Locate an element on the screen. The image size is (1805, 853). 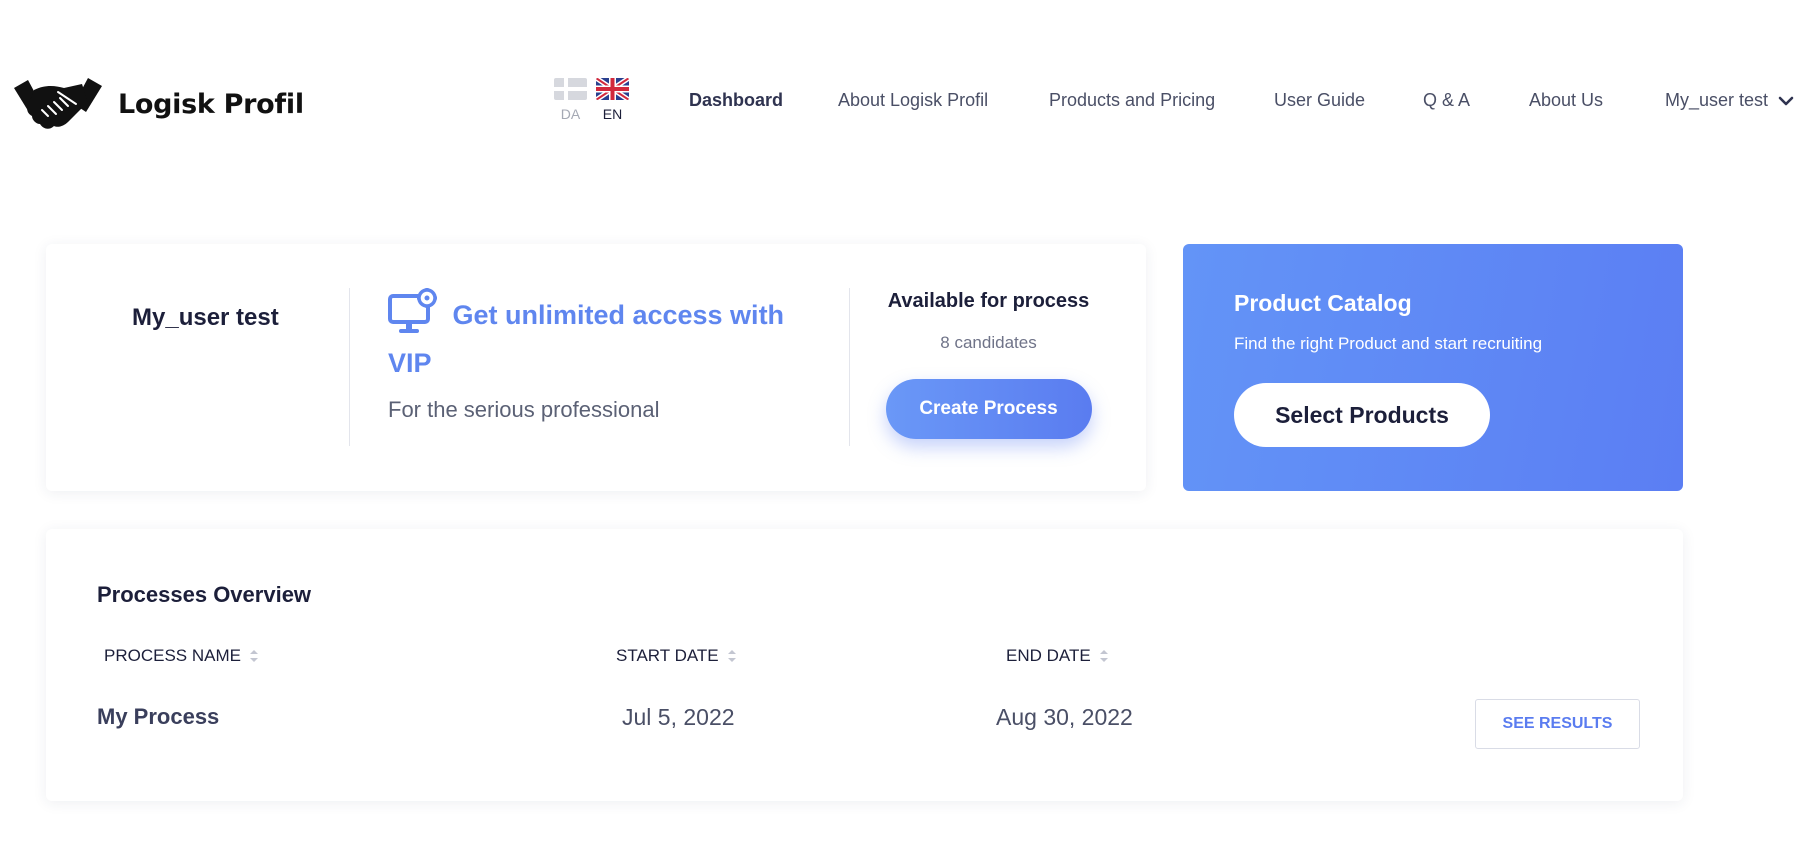
nav-user-guide: User Guide is located at coordinates (1319, 100).